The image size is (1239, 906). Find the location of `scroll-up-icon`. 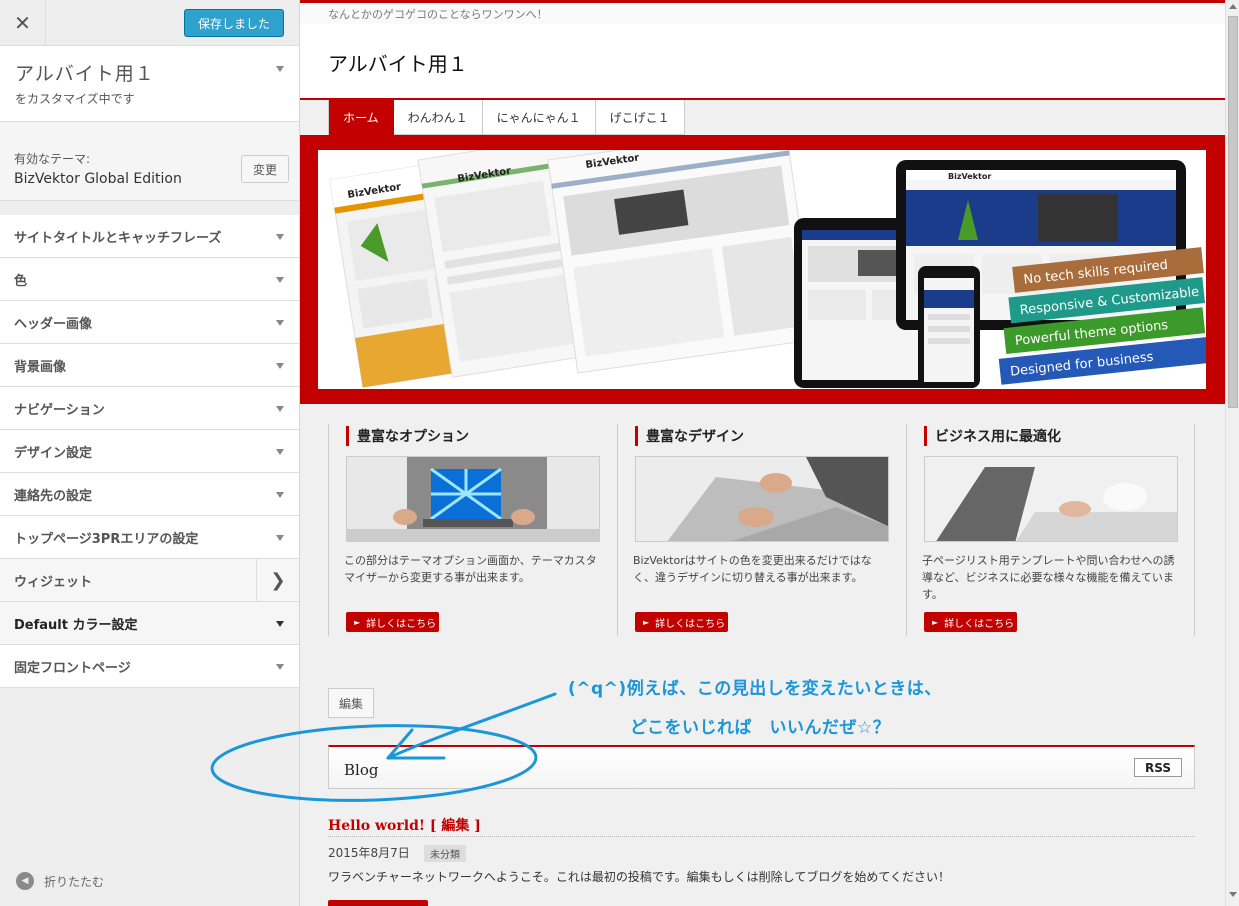

scroll-up-icon is located at coordinates (1233, 6).